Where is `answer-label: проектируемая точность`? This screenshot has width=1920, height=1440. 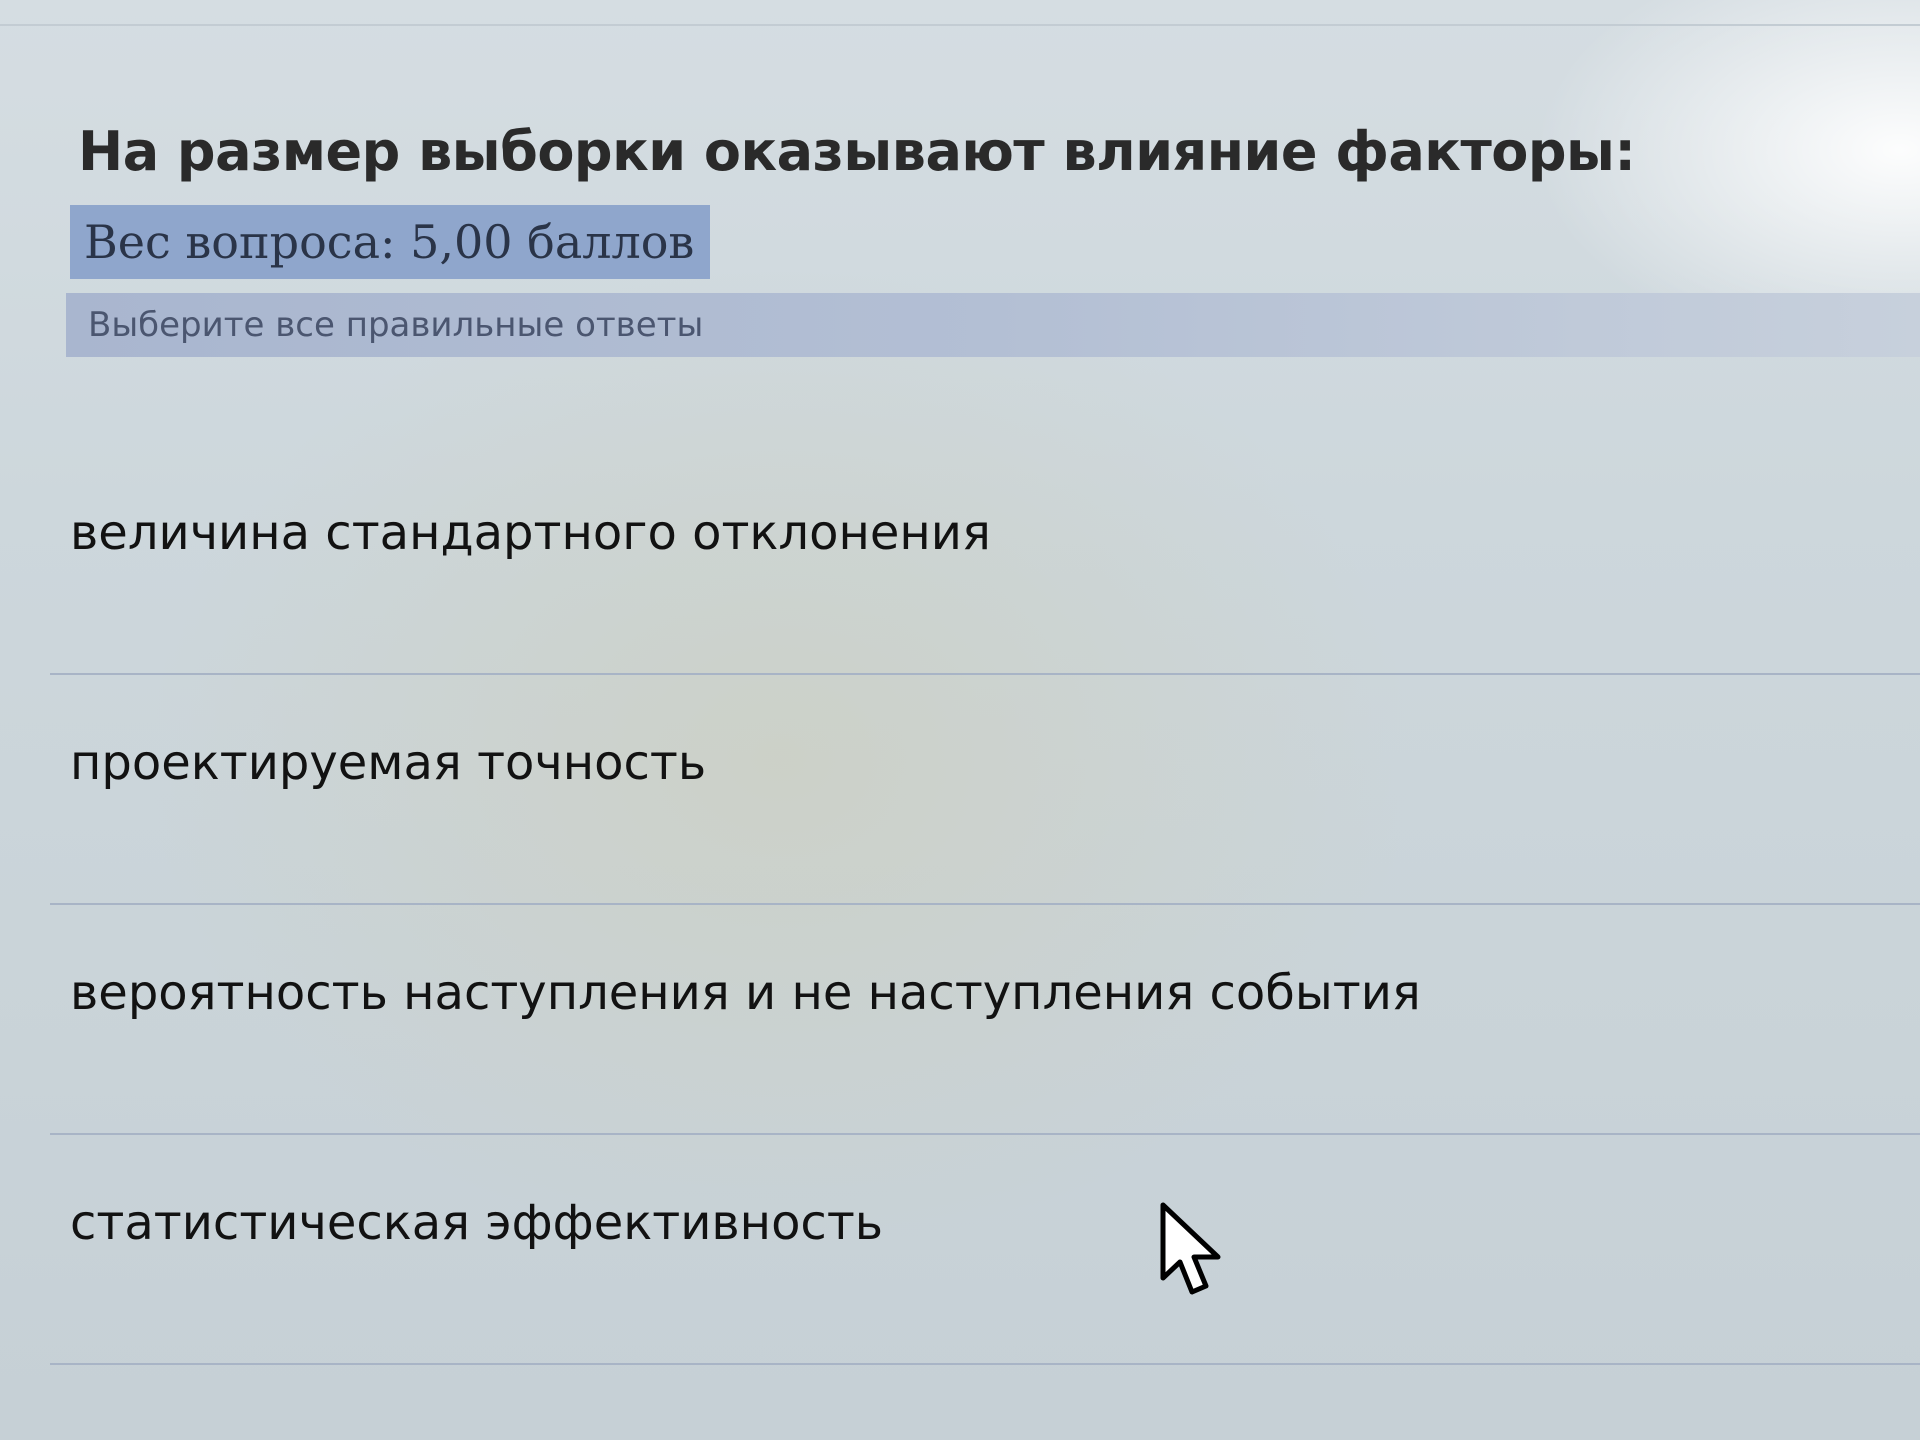 answer-label: проектируемая точность is located at coordinates (388, 763).